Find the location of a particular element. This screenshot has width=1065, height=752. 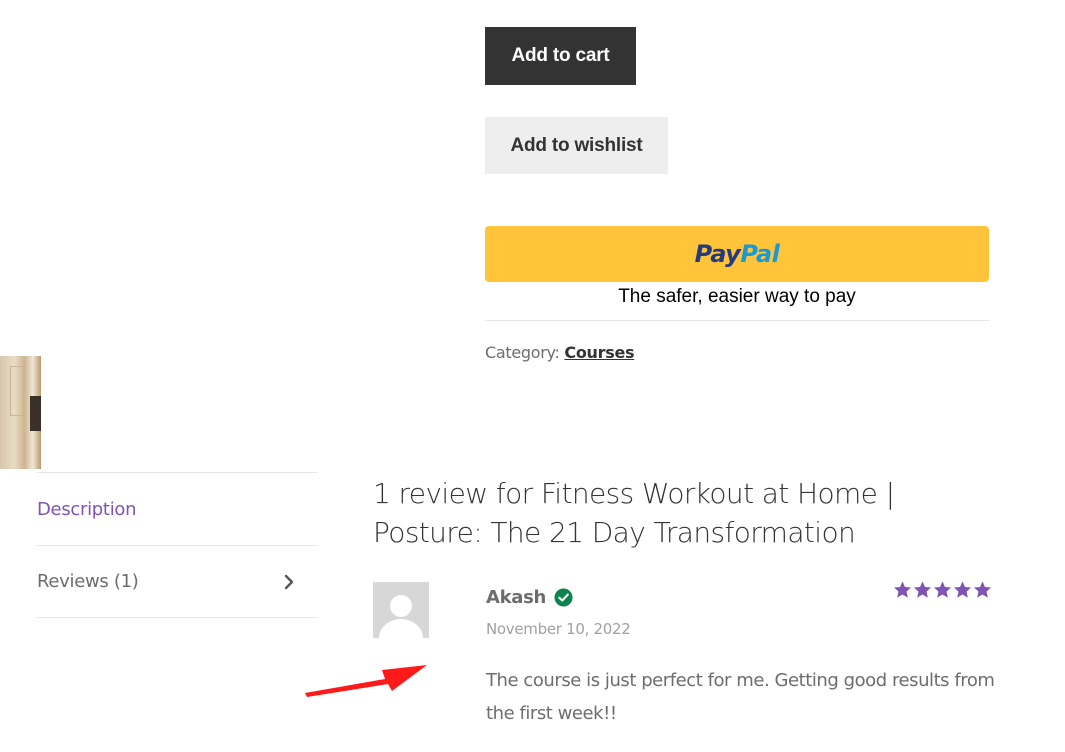

category-link: Courses is located at coordinates (599, 352).